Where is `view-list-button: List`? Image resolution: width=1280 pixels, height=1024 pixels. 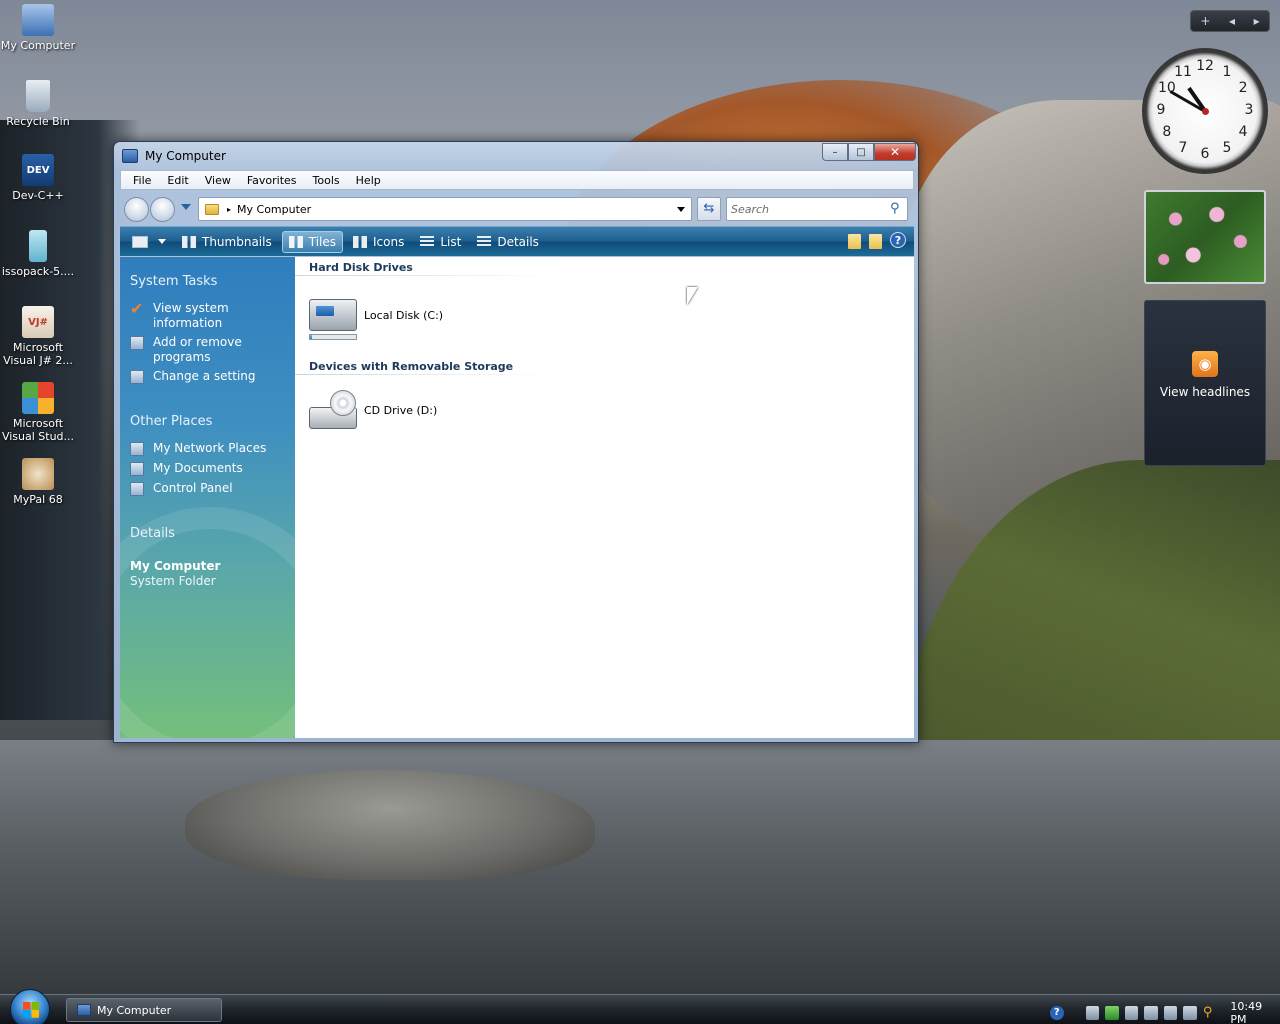 view-list-button: List is located at coordinates (440, 242).